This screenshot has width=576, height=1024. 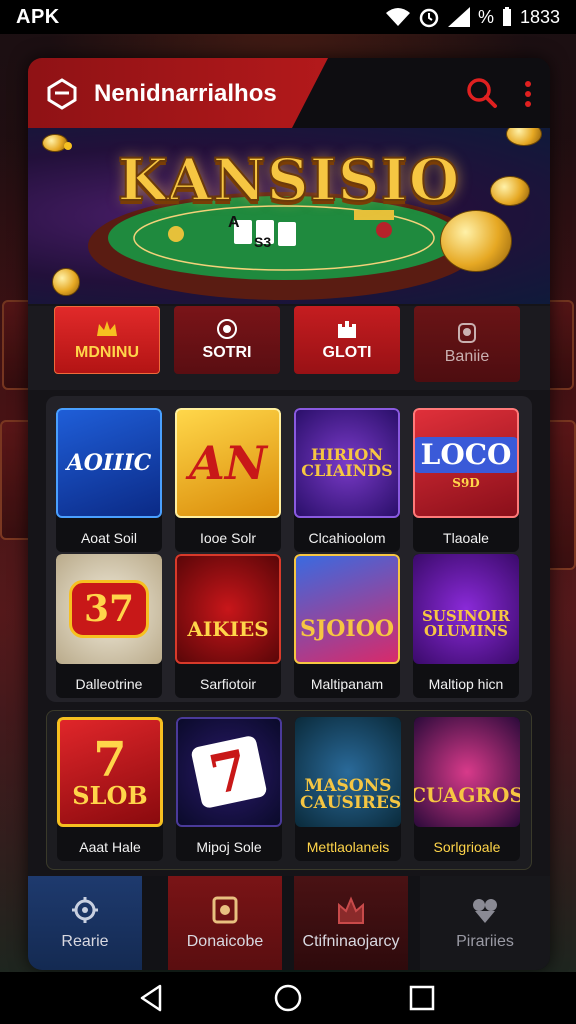 I want to click on game-tile: SJOIOO Maltipanam, so click(x=347, y=626).